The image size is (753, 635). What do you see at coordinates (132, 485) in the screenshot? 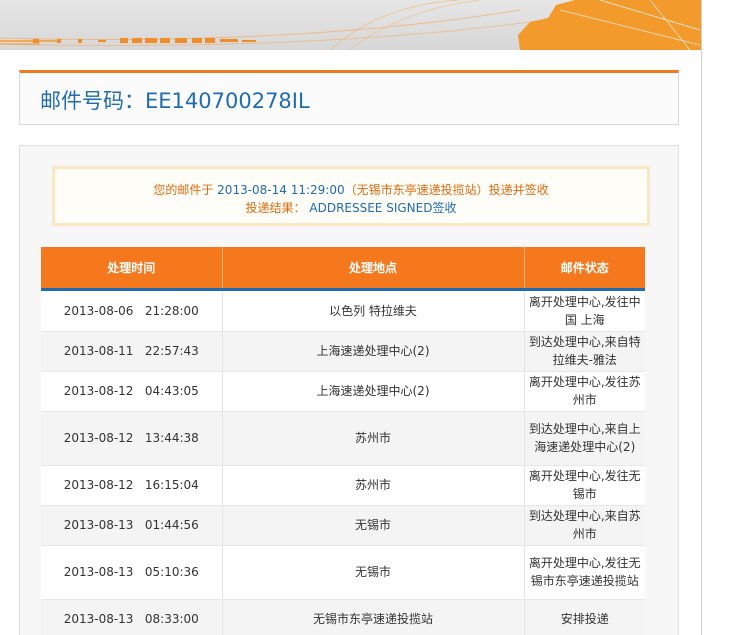
I see `cell-time: 2013-08-12 16:15:04` at bounding box center [132, 485].